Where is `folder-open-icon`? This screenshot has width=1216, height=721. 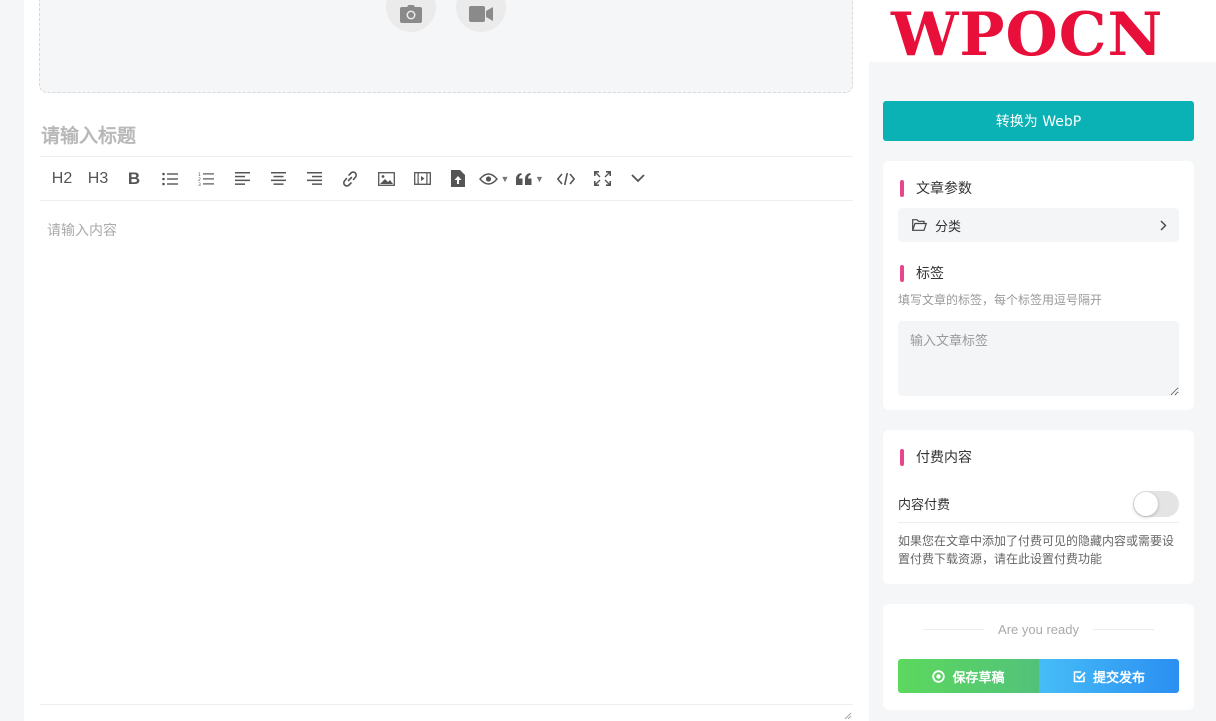
folder-open-icon is located at coordinates (919, 225).